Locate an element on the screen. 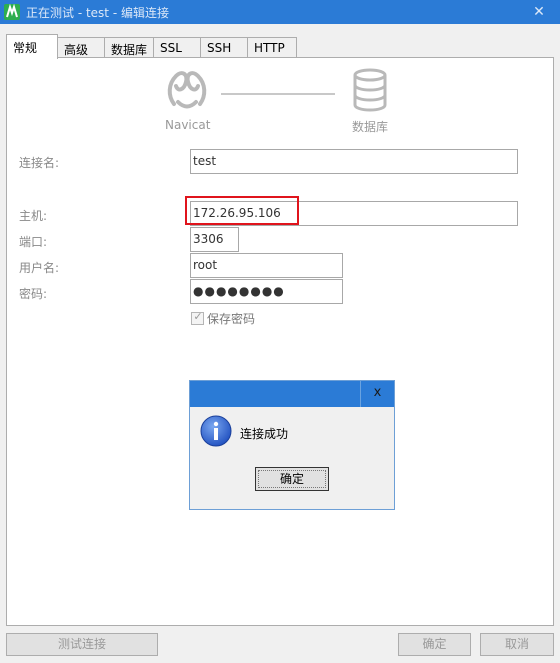 This screenshot has height=663, width=560. password-input: ●●●●●●●● is located at coordinates (266, 291).